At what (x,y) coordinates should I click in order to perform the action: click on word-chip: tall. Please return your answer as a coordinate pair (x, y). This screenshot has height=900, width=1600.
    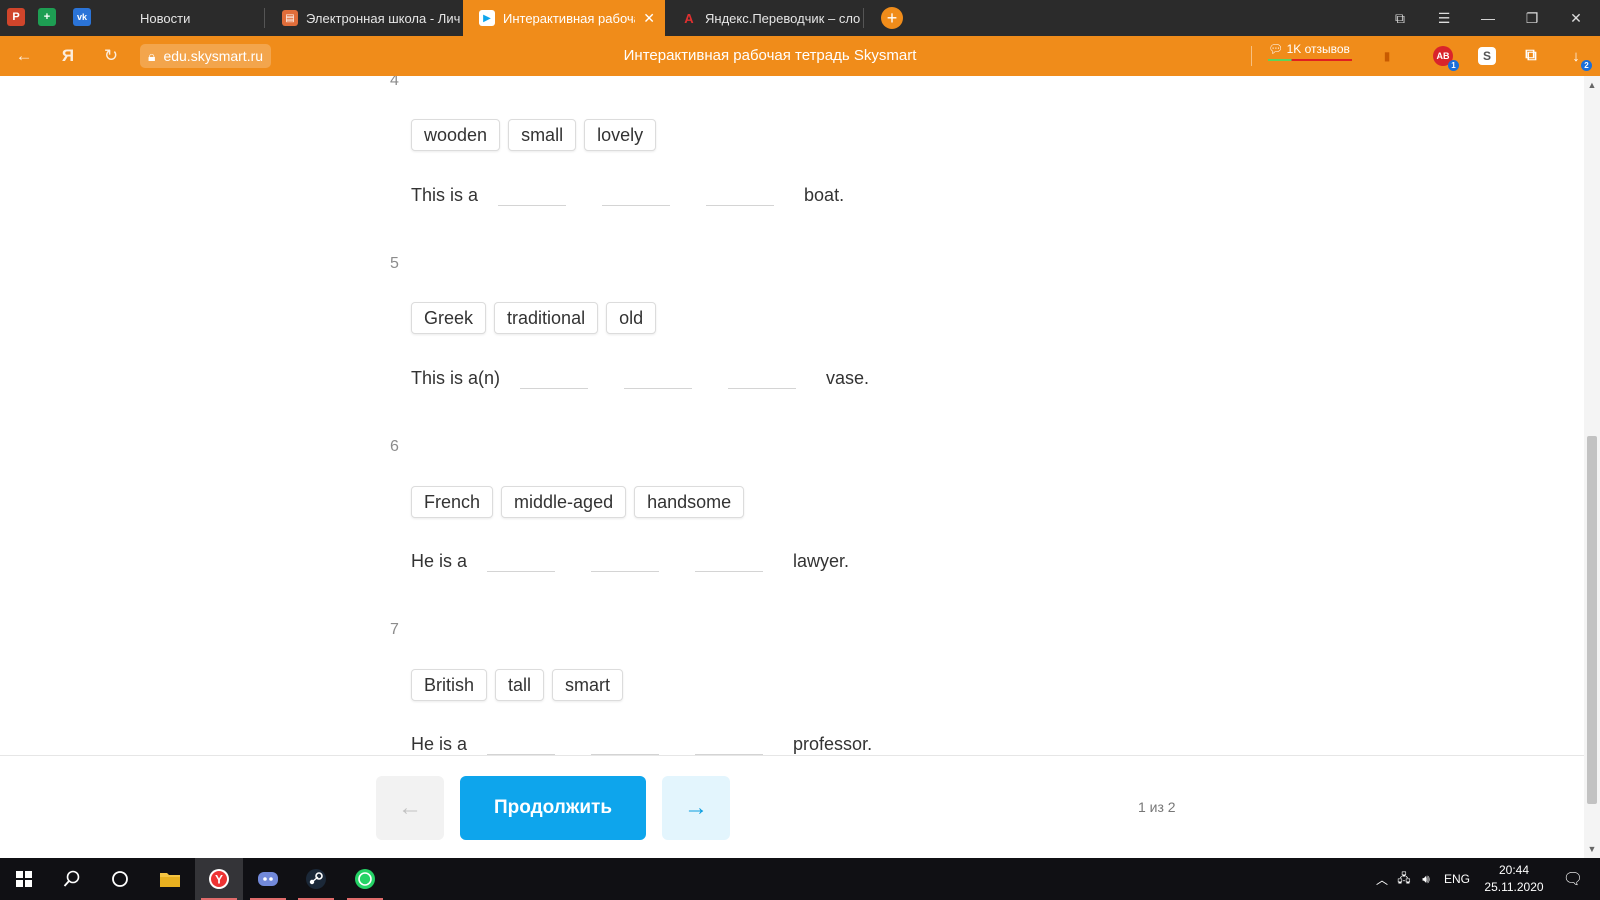
    Looking at the image, I should click on (520, 685).